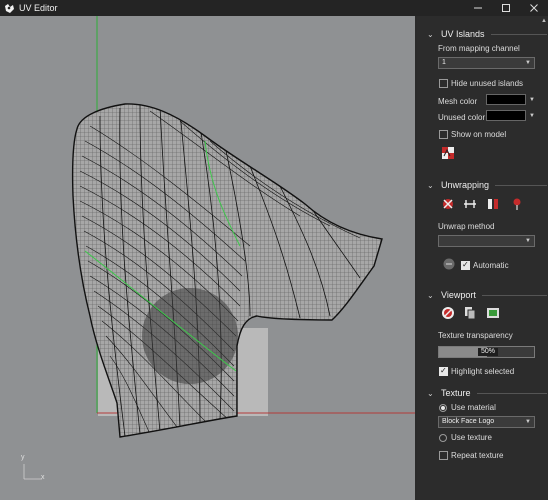  Describe the element at coordinates (443, 438) in the screenshot. I see `use-texture-radio` at that location.